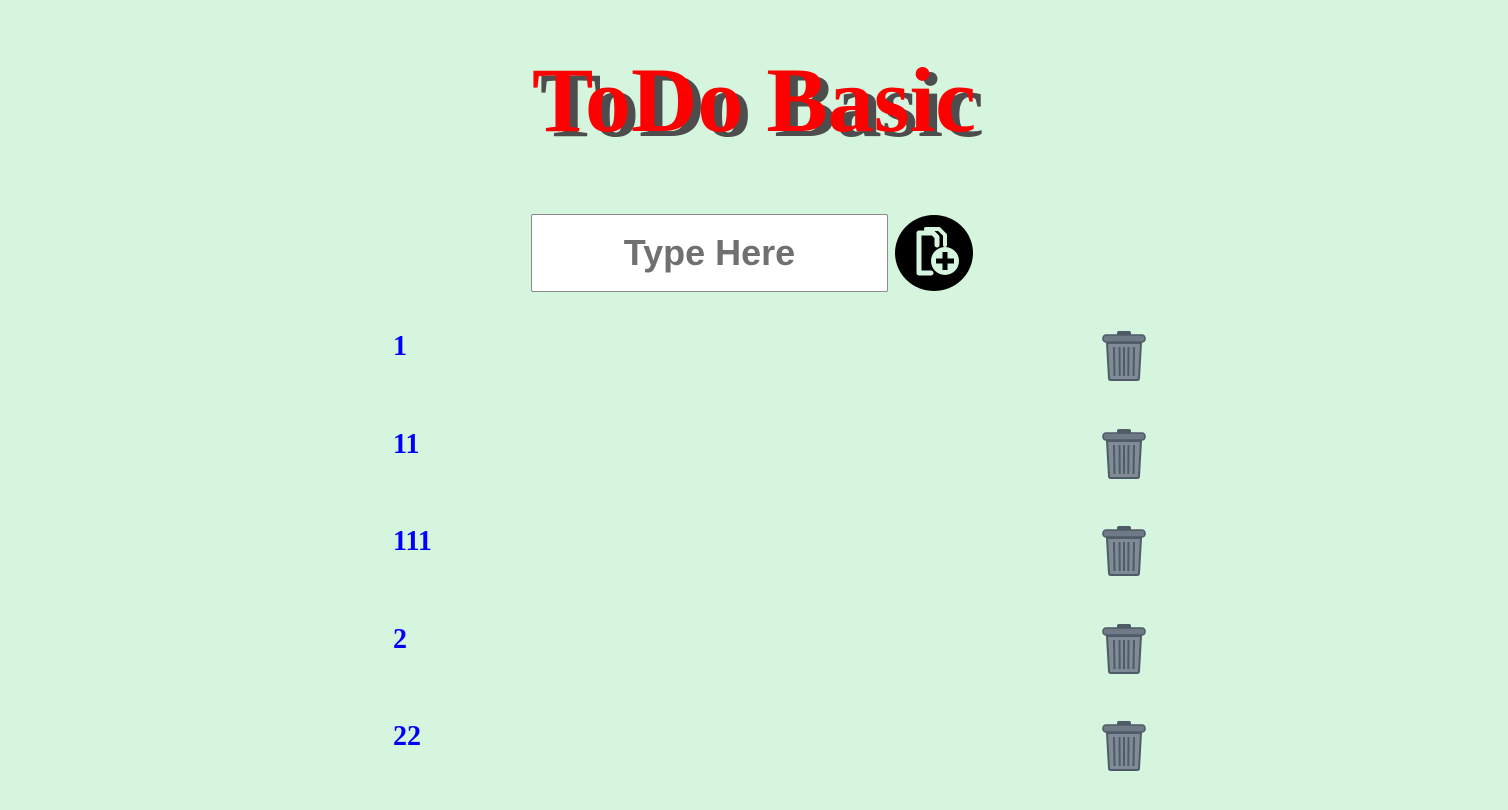  What do you see at coordinates (412, 541) in the screenshot?
I see `todo-item-text: 111` at bounding box center [412, 541].